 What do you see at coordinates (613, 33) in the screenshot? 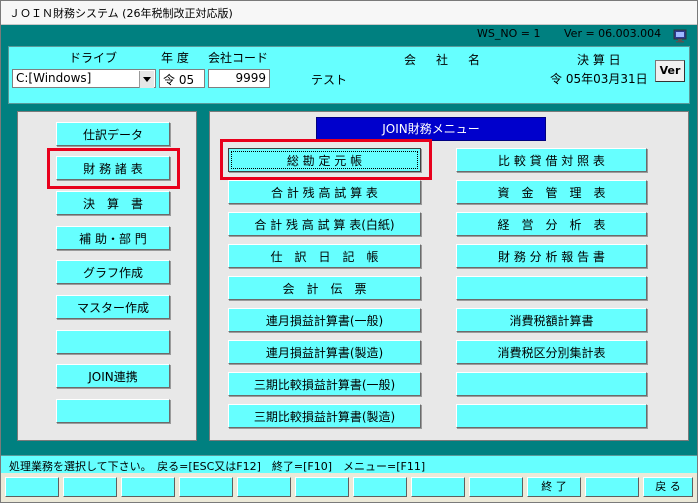
I see `version-info: Ver = 06.003.004` at bounding box center [613, 33].